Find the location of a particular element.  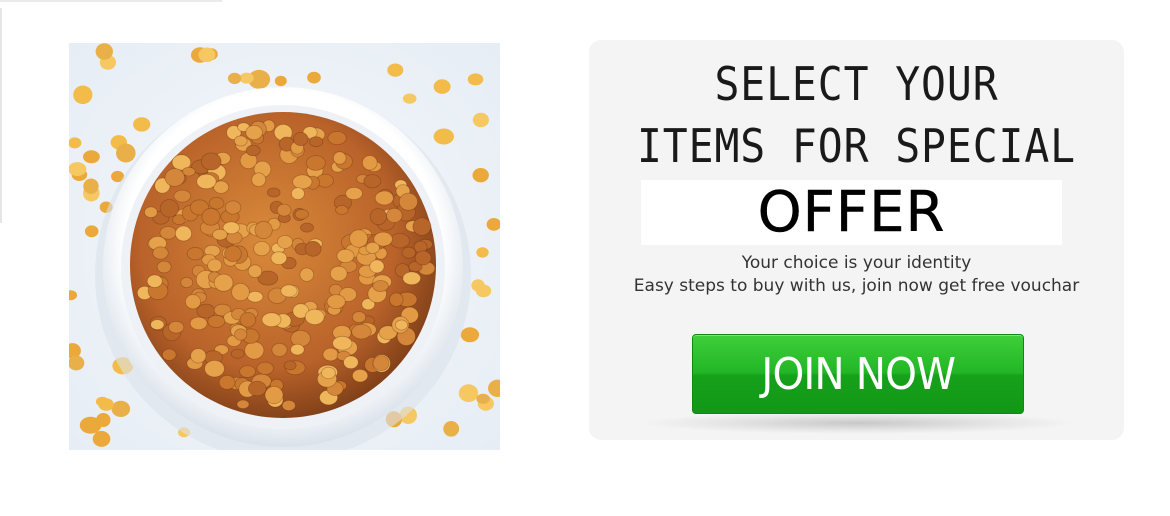

join-now-label: JOIN NOW is located at coordinates (858, 374).